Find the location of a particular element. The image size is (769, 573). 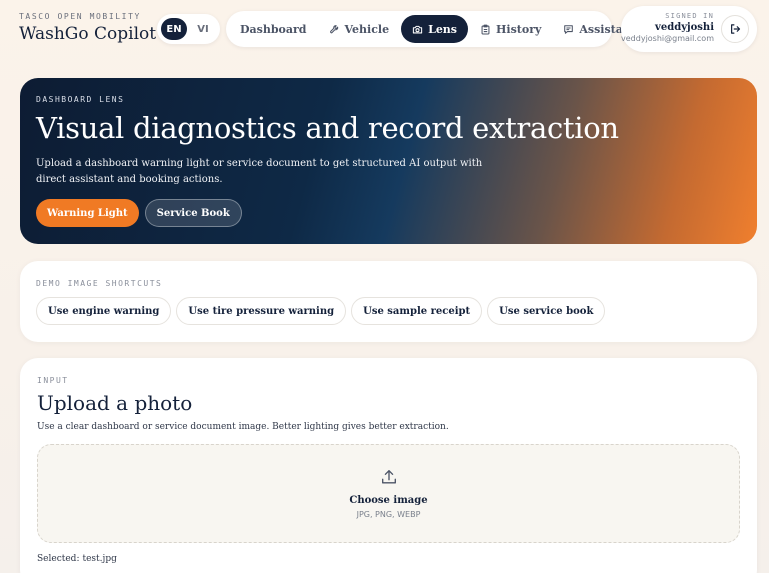

nav-item-vehicle: Vehicle is located at coordinates (359, 29).